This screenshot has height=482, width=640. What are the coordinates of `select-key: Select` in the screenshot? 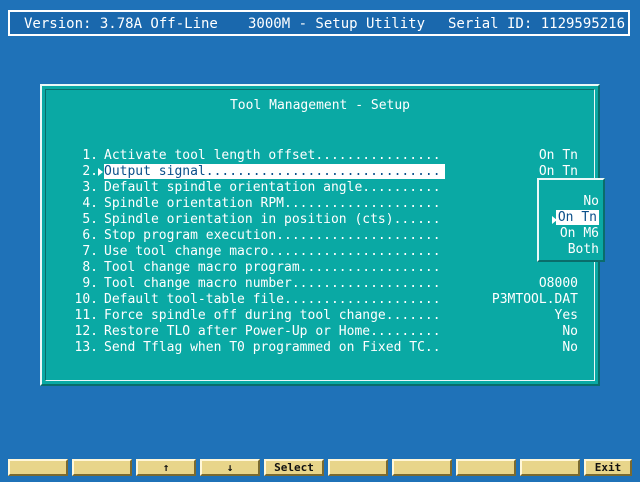 It's located at (294, 467).